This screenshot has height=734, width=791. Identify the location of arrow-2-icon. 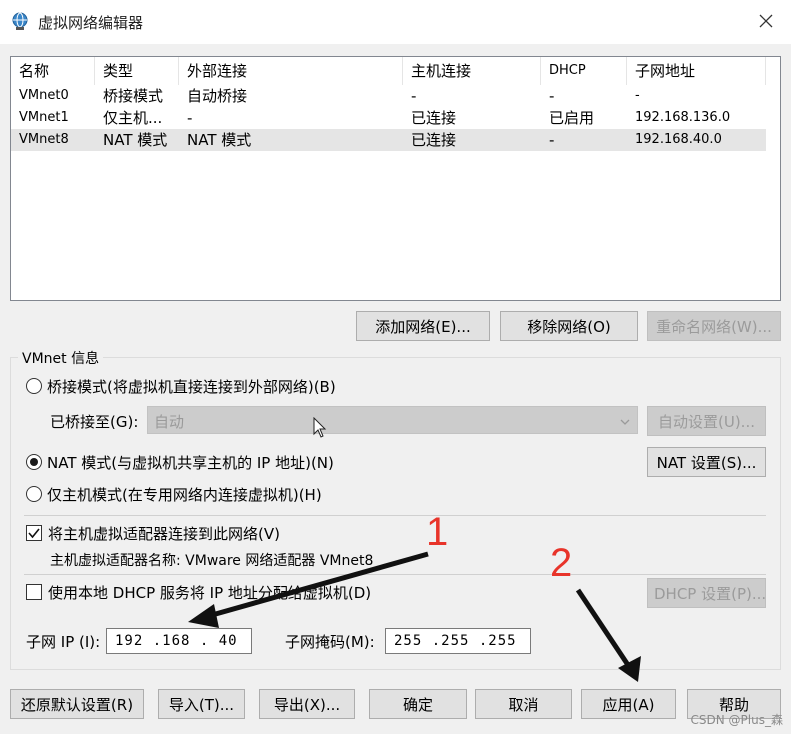
(608, 635).